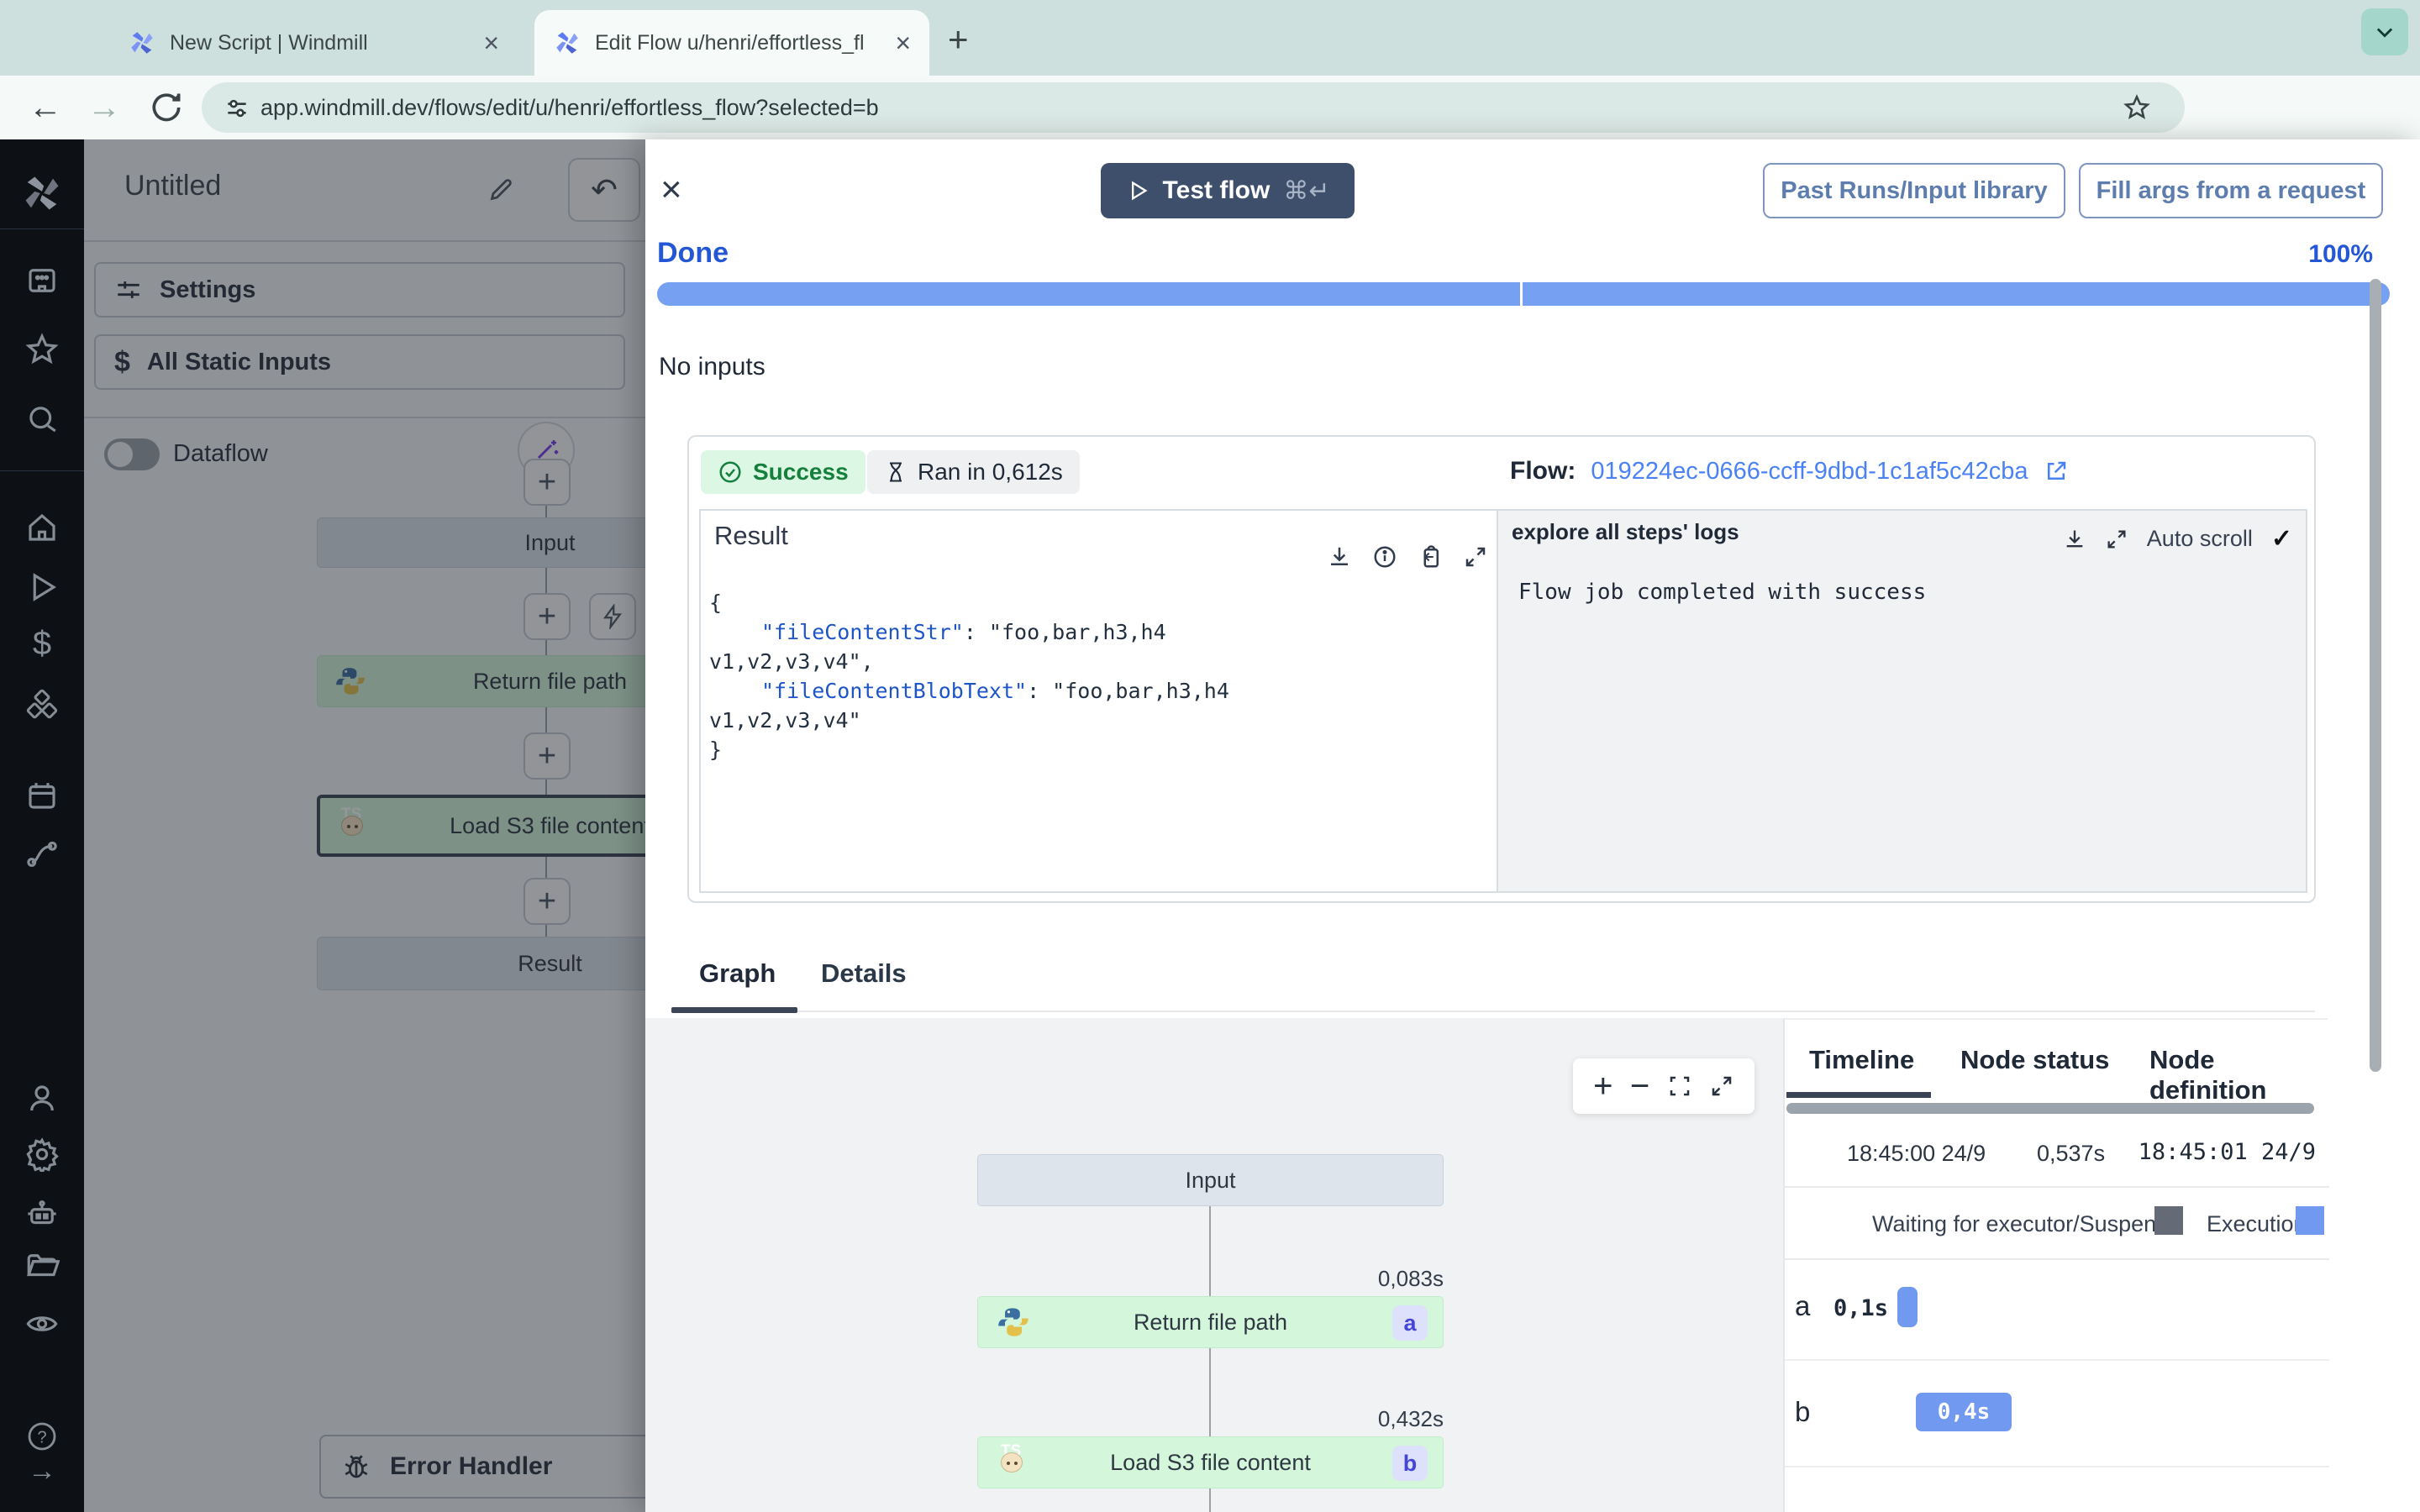  What do you see at coordinates (42, 644) in the screenshot?
I see `variables-dollar-icon: $` at bounding box center [42, 644].